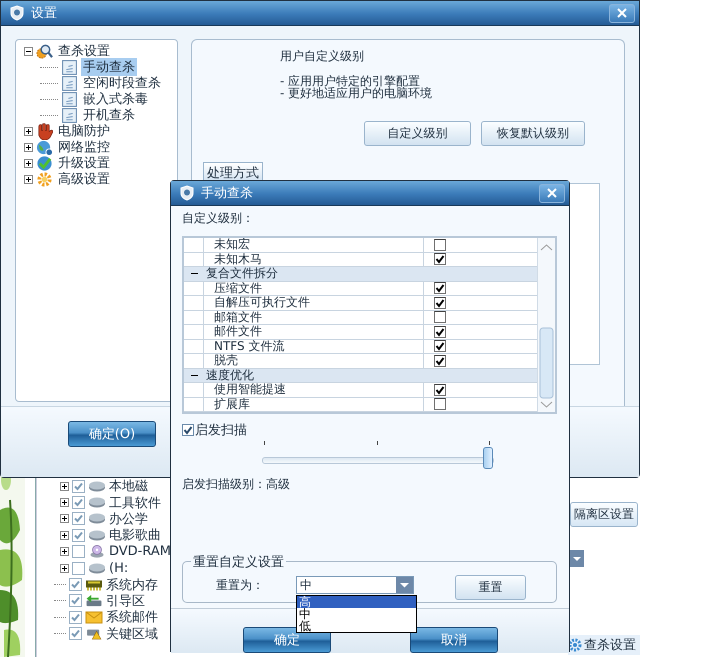 This screenshot has width=720, height=657. I want to click on tree-item-label: 高级设置, so click(84, 179).